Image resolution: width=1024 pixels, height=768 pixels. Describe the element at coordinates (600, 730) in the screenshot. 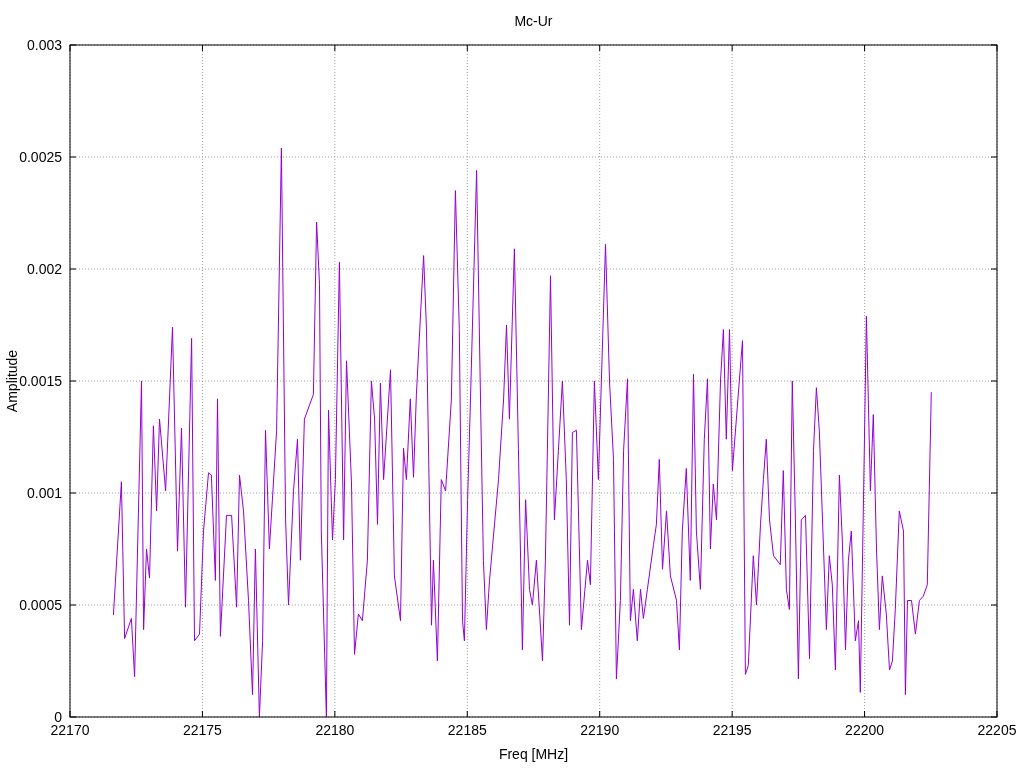

I see `tick-label: 22190` at that location.